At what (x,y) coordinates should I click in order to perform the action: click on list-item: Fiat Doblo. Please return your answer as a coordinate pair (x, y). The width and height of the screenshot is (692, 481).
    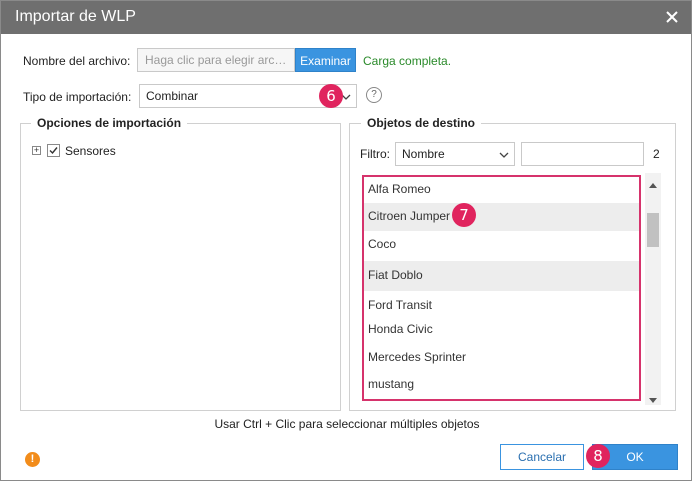
    Looking at the image, I should click on (501, 276).